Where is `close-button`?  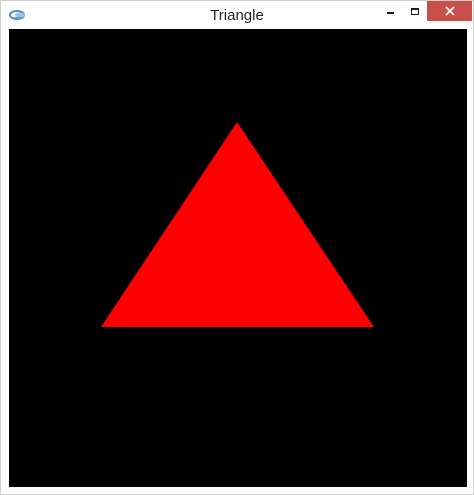
close-button is located at coordinates (449, 11).